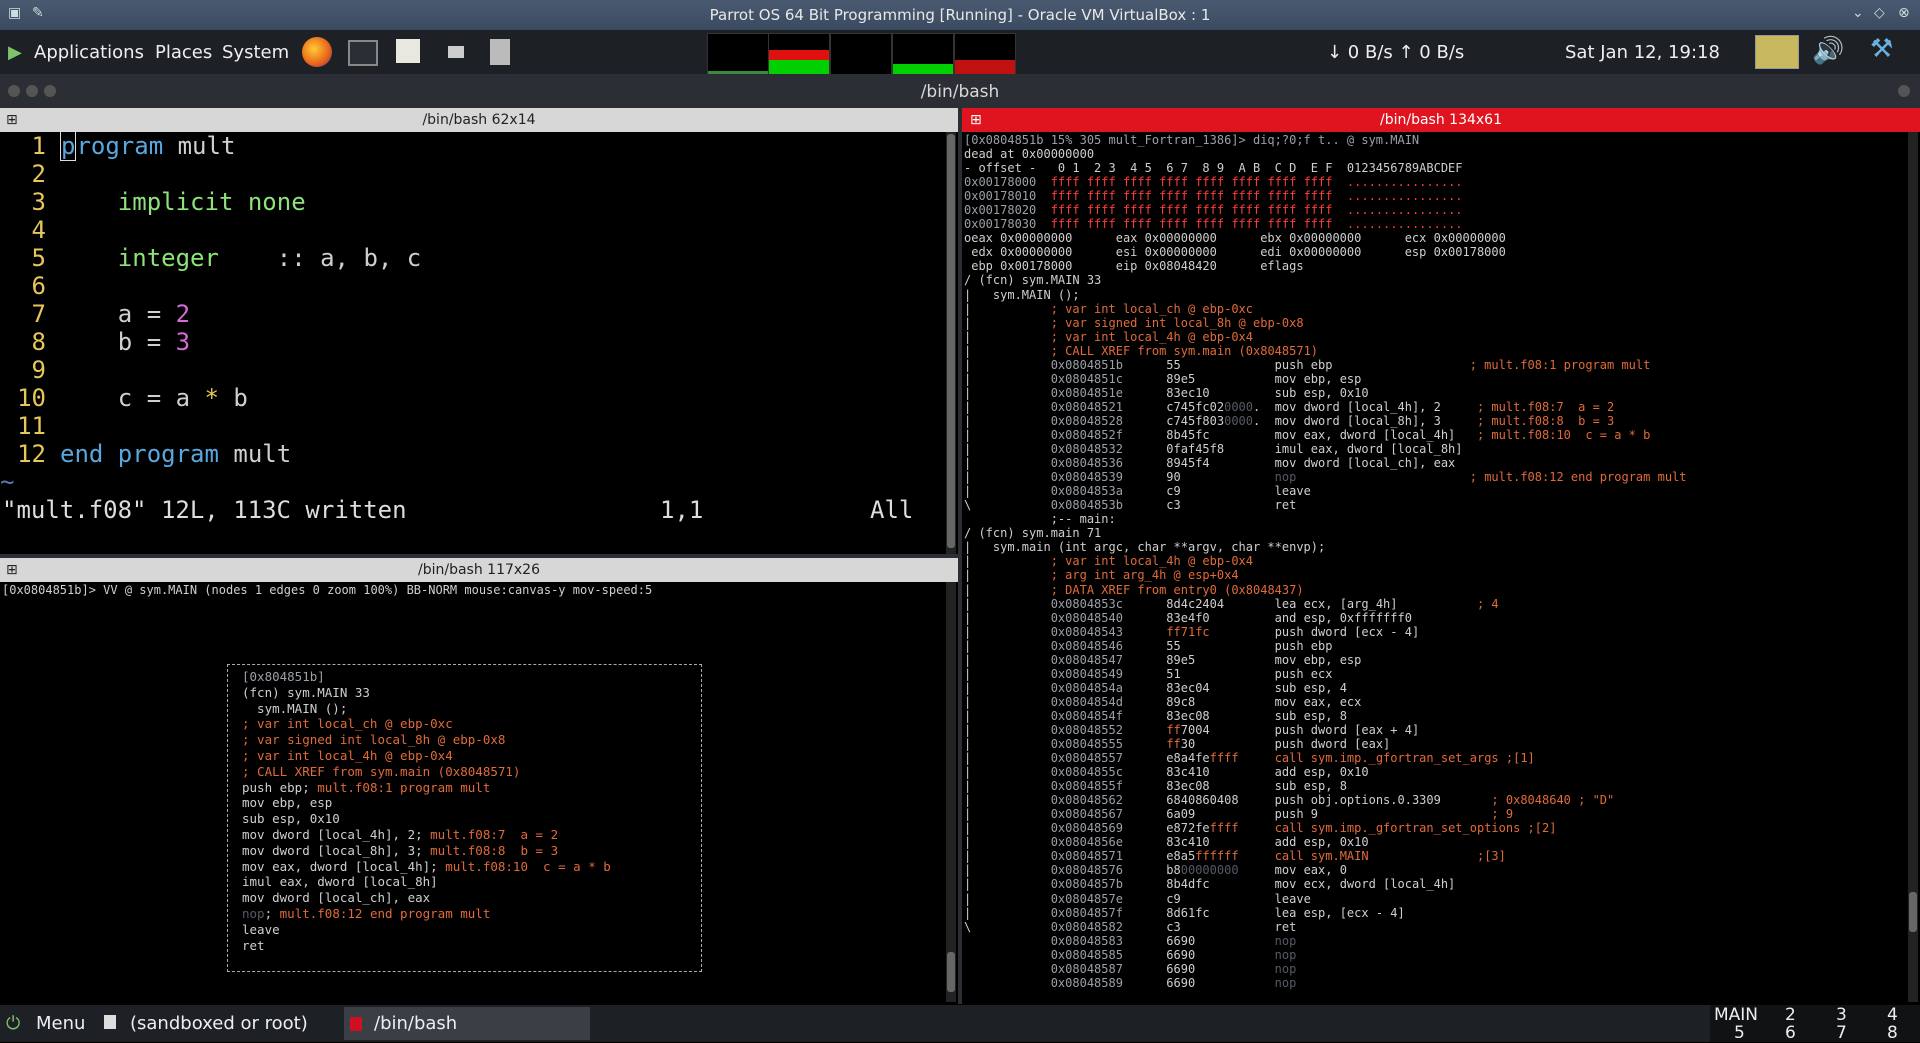  What do you see at coordinates (38, 258) in the screenshot?
I see `line-number: 5` at bounding box center [38, 258].